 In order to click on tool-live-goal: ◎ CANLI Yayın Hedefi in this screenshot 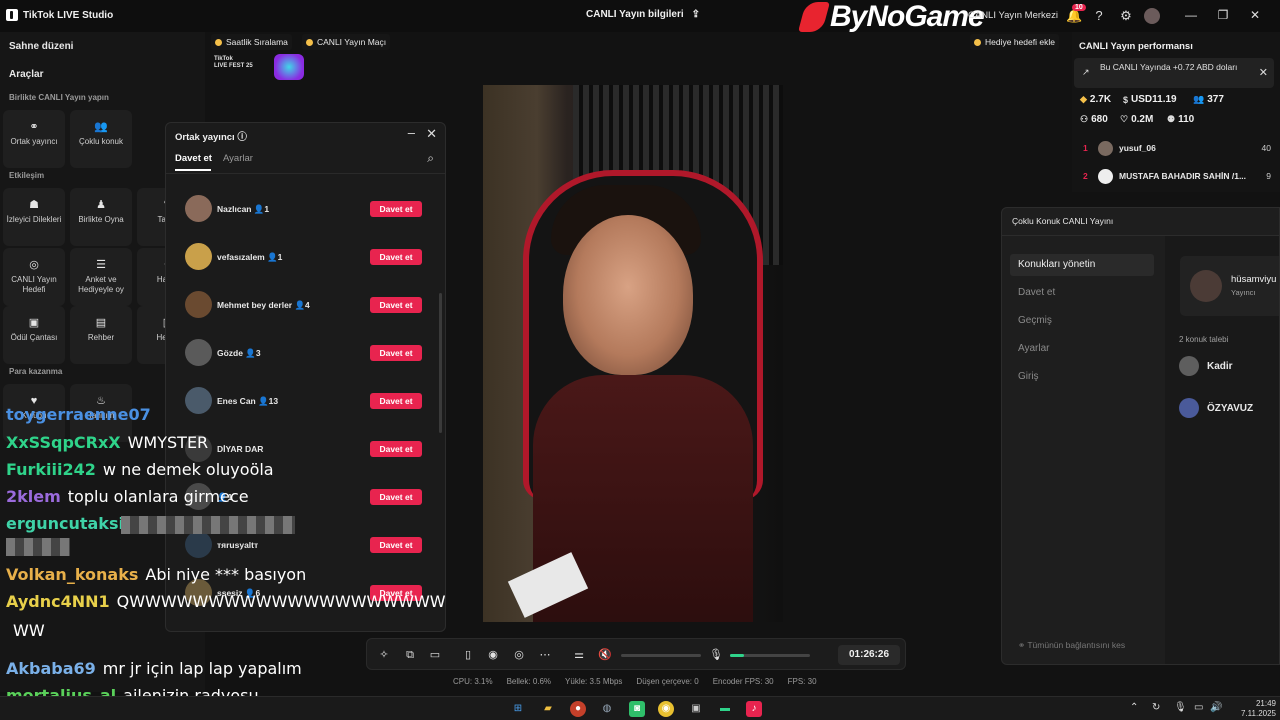, I will do `click(34, 277)`.